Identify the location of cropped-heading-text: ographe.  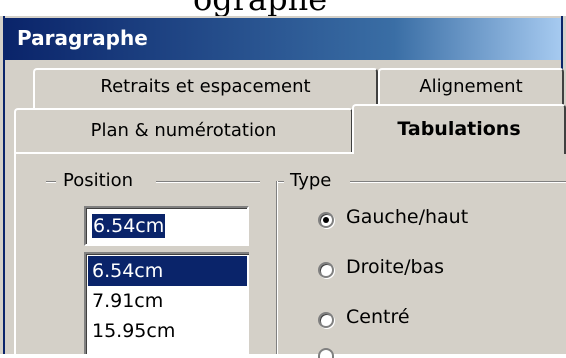
(260, 8).